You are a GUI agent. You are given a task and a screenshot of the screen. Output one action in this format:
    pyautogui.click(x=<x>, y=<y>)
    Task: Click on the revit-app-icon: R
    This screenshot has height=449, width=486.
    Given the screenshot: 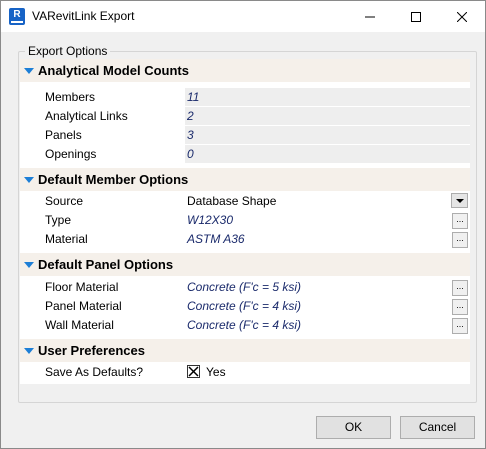 What is the action you would take?
    pyautogui.click(x=17, y=16)
    